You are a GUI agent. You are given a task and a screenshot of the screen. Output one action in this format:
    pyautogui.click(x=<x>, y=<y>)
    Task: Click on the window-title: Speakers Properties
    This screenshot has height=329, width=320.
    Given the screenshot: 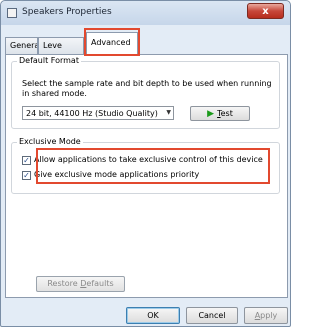 What is the action you would take?
    pyautogui.click(x=67, y=12)
    